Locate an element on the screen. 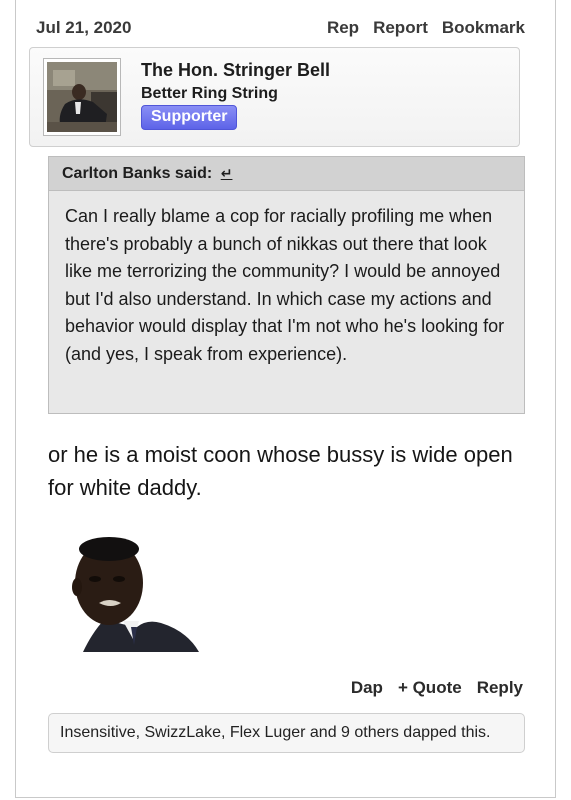 The image size is (571, 800). avatar is located at coordinates (82, 97).